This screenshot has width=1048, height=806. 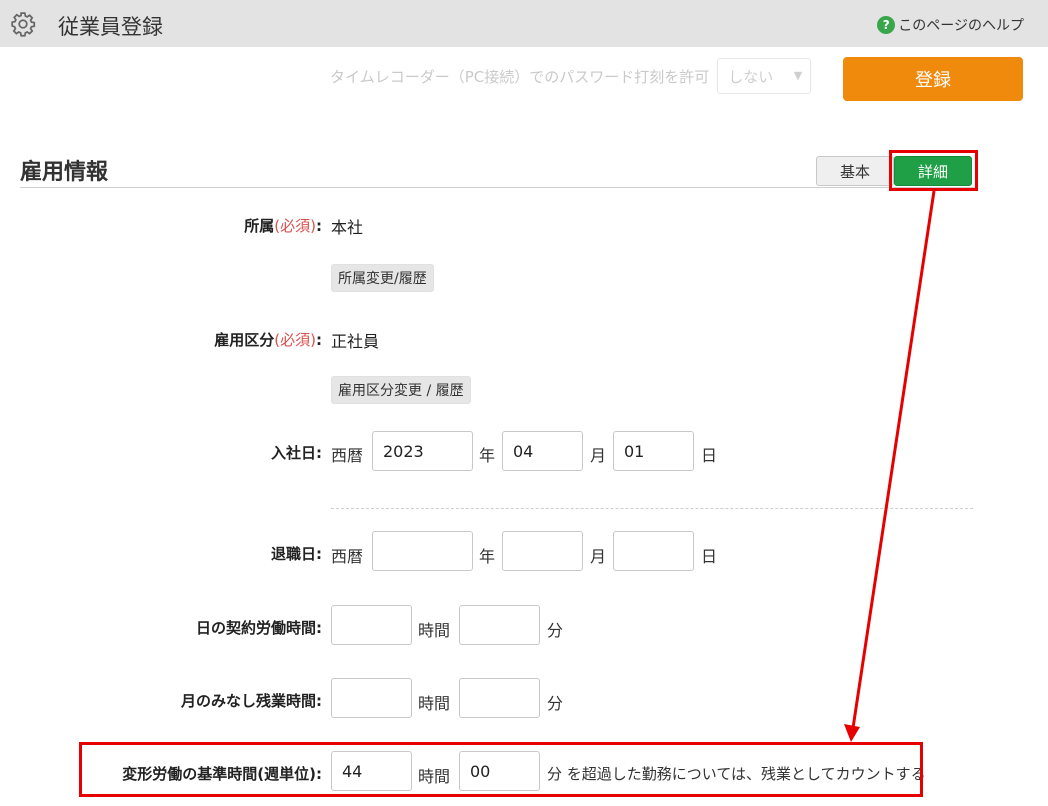 I want to click on affiliation-label-text: 所属, so click(x=259, y=226).